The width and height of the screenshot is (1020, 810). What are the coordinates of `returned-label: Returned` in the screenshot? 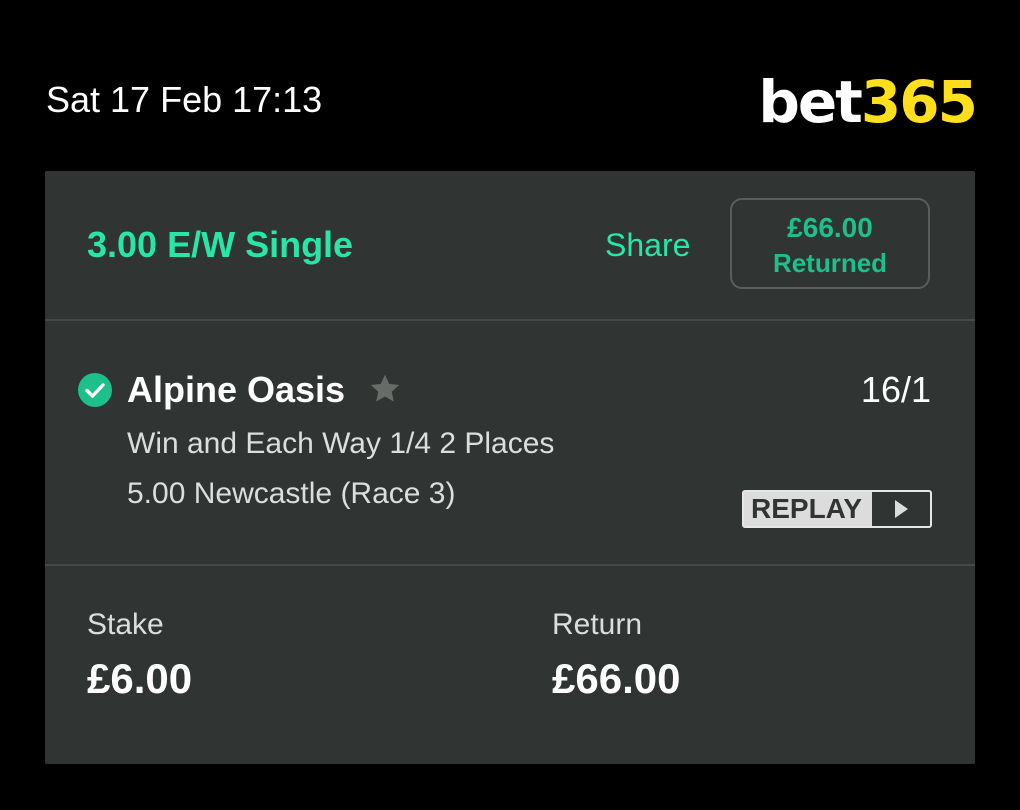 It's located at (830, 263).